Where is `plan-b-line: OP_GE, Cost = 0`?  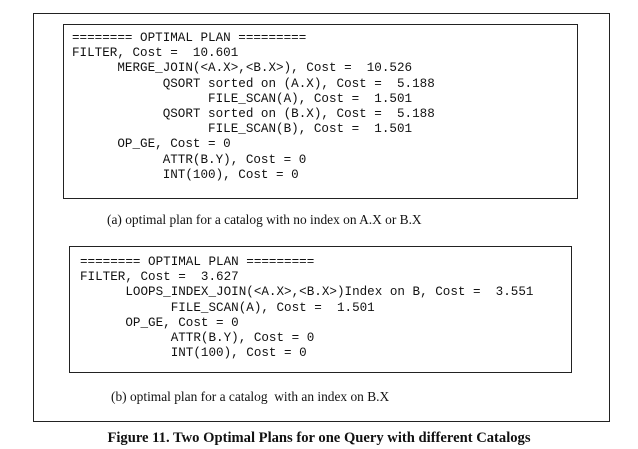 plan-b-line: OP_GE, Cost = 0 is located at coordinates (159, 322).